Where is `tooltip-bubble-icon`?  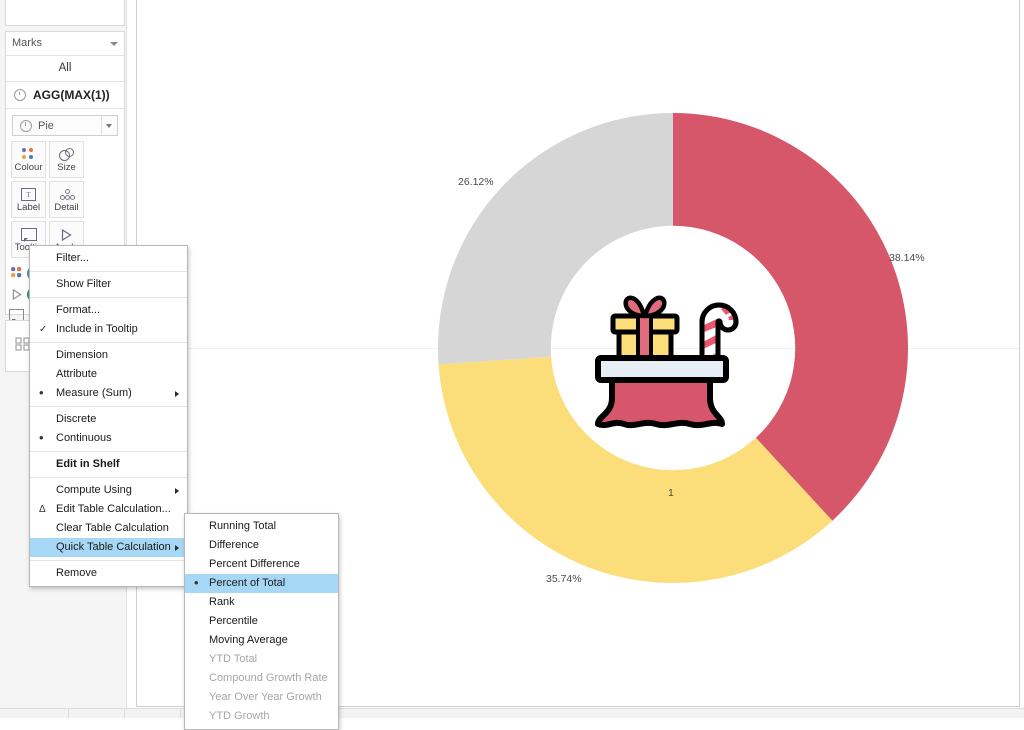 tooltip-bubble-icon is located at coordinates (28, 234).